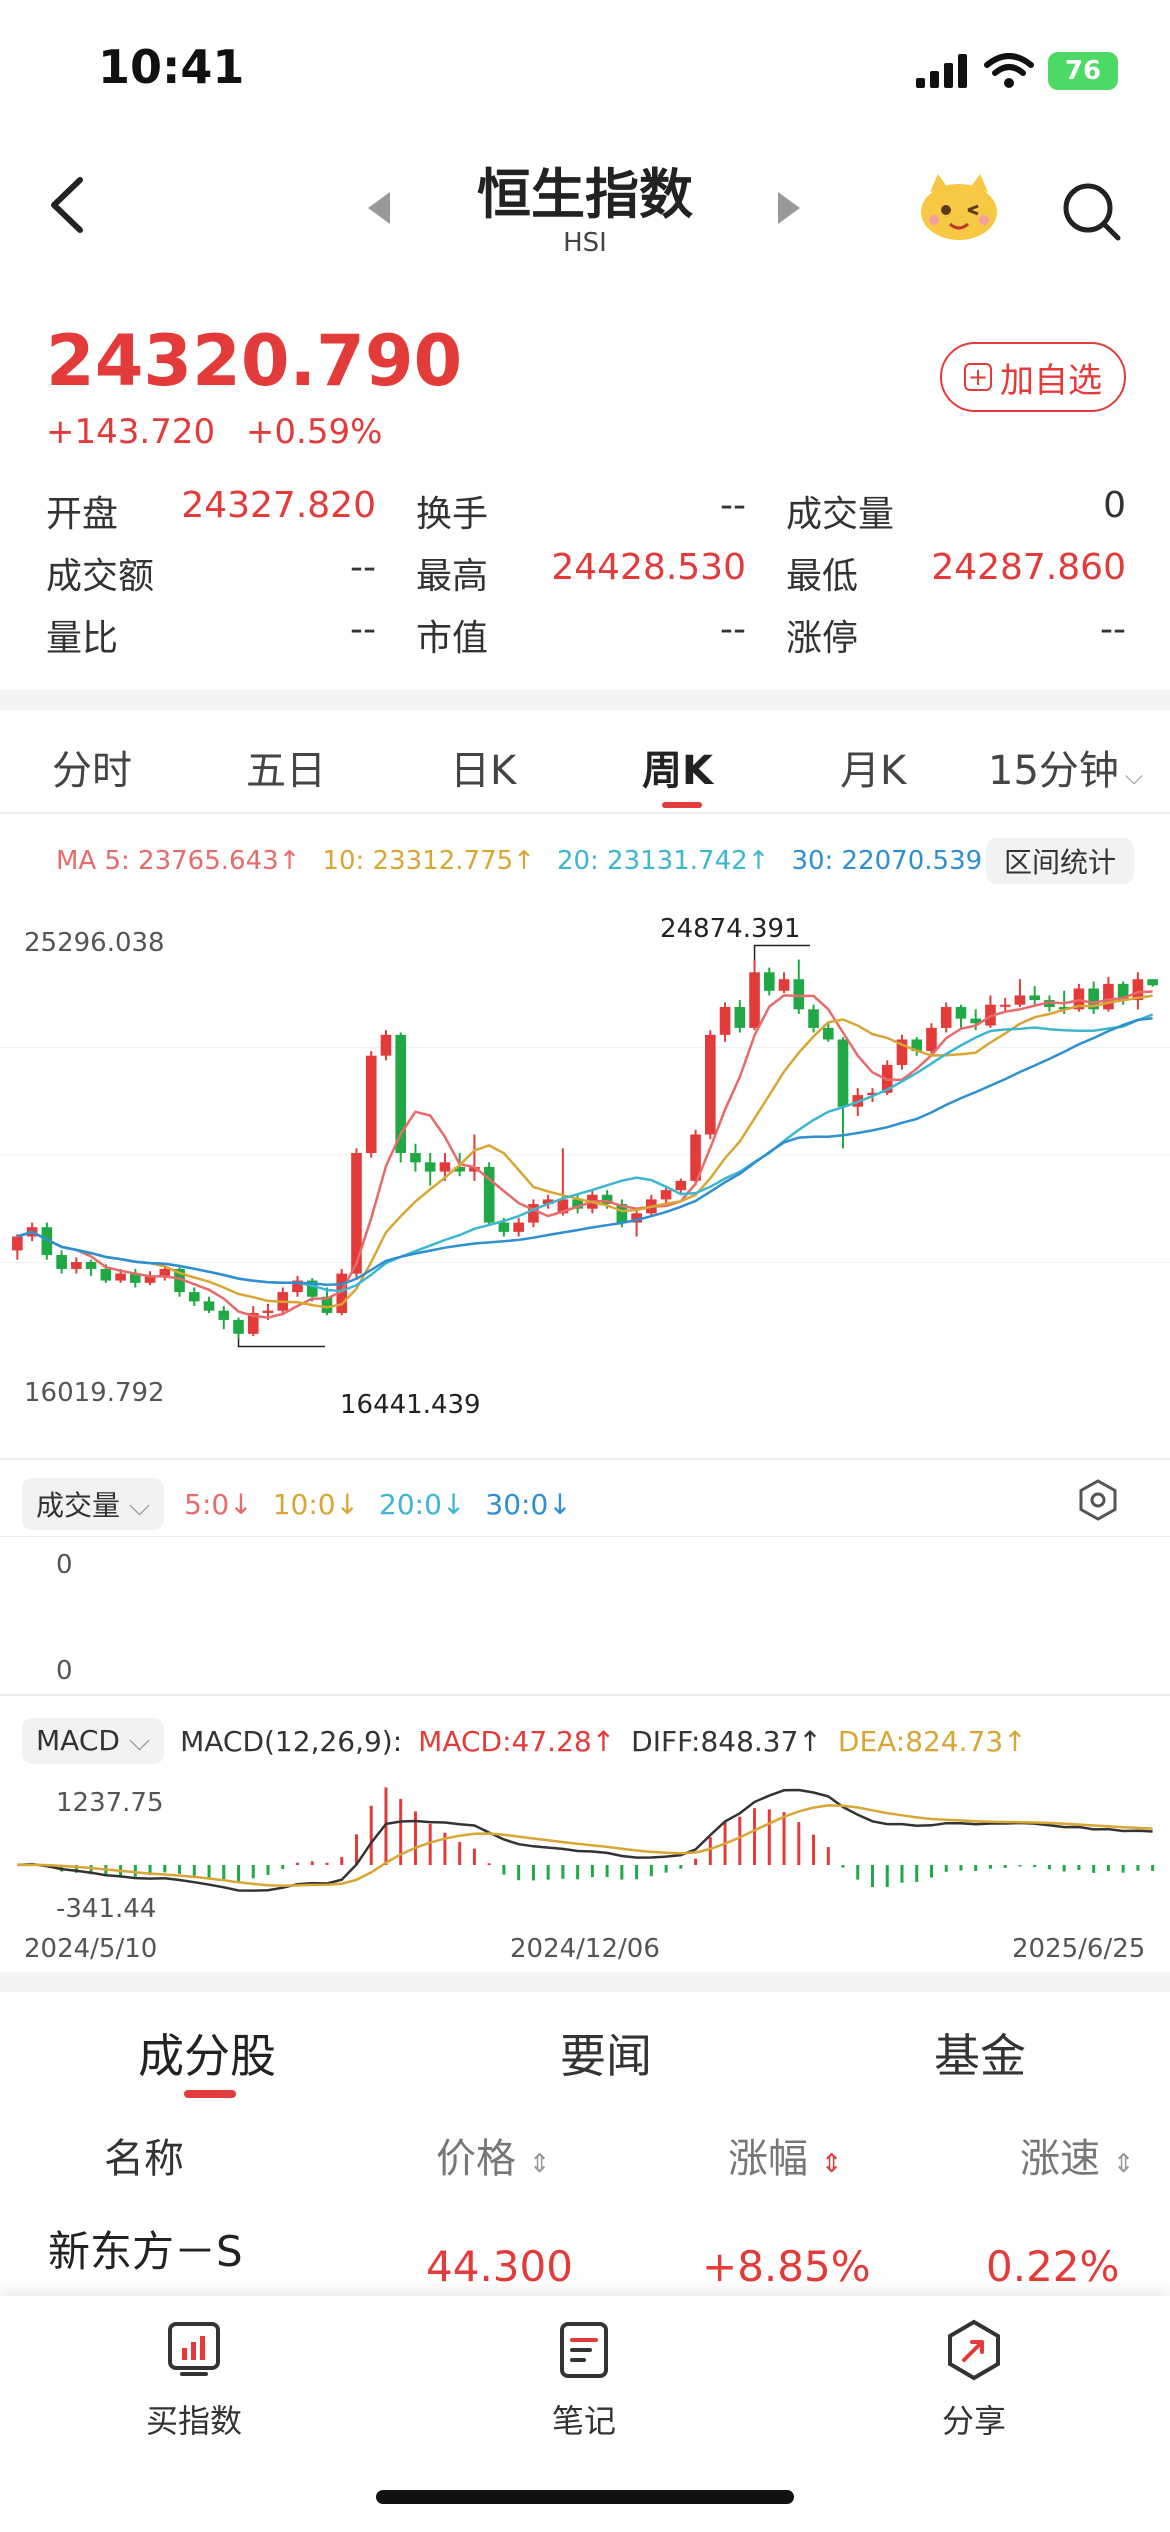  I want to click on volume-legend: 成交量 ⌵ 5:0↓ 10:0↓ 20:0↓ 30:0↓, so click(297, 1504).